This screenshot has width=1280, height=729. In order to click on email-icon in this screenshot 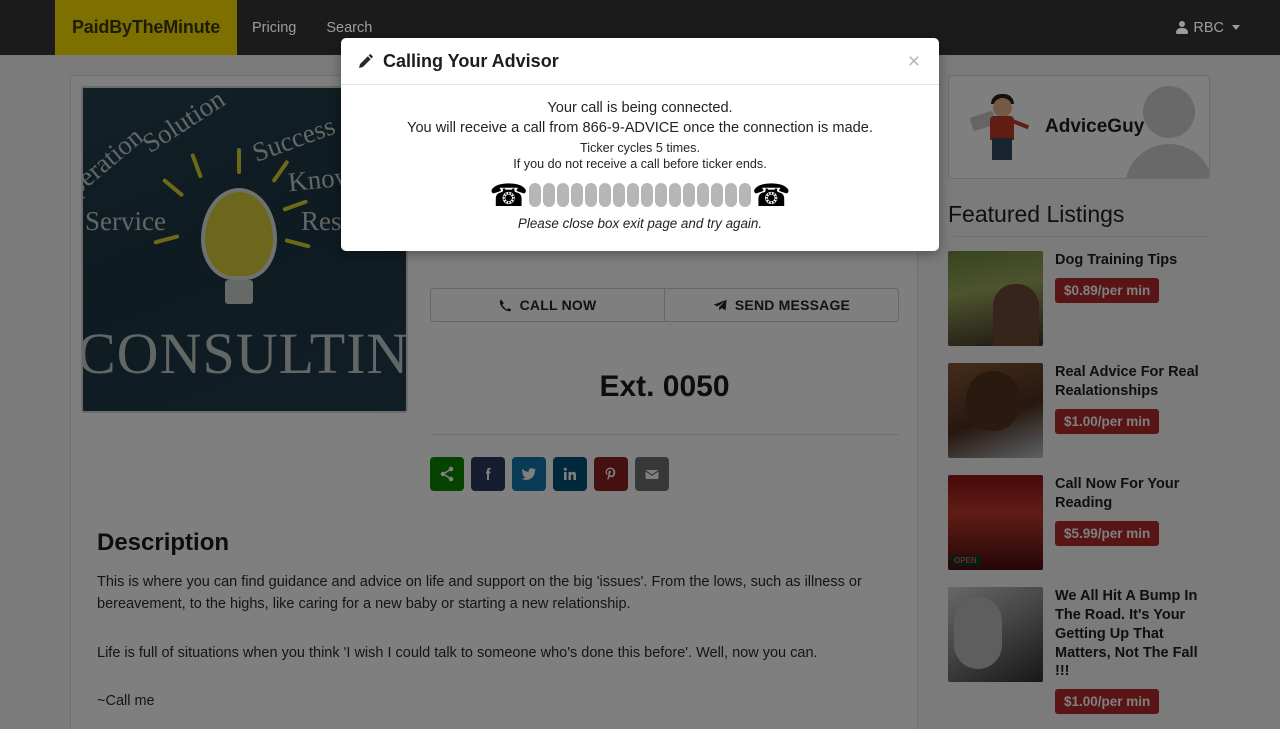, I will do `click(652, 474)`.